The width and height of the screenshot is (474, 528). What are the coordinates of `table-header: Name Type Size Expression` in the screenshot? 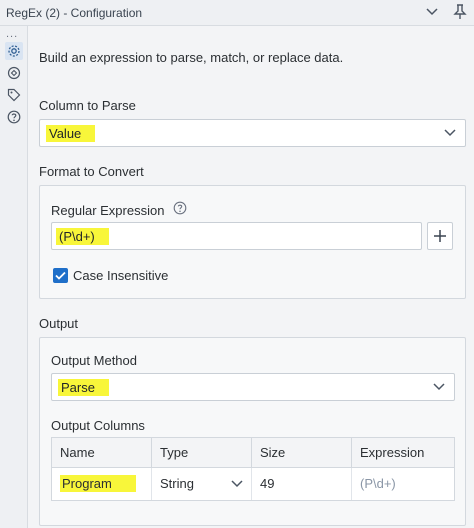 It's located at (253, 453).